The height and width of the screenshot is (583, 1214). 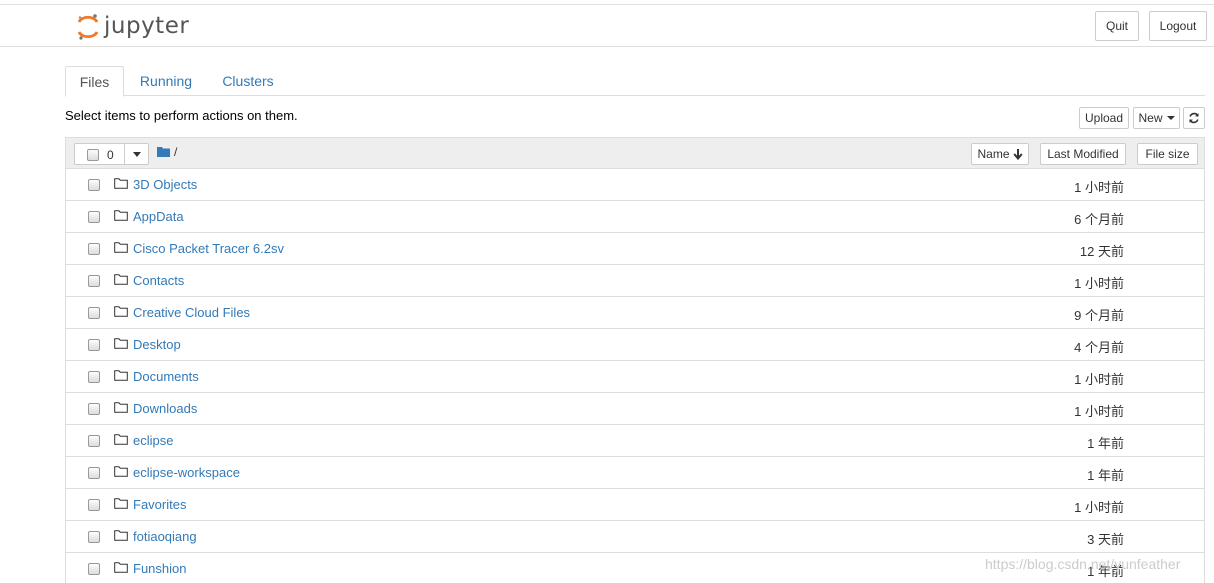 What do you see at coordinates (208, 248) in the screenshot?
I see `item-name-link: Cisco Packet Tracer 6.2sv` at bounding box center [208, 248].